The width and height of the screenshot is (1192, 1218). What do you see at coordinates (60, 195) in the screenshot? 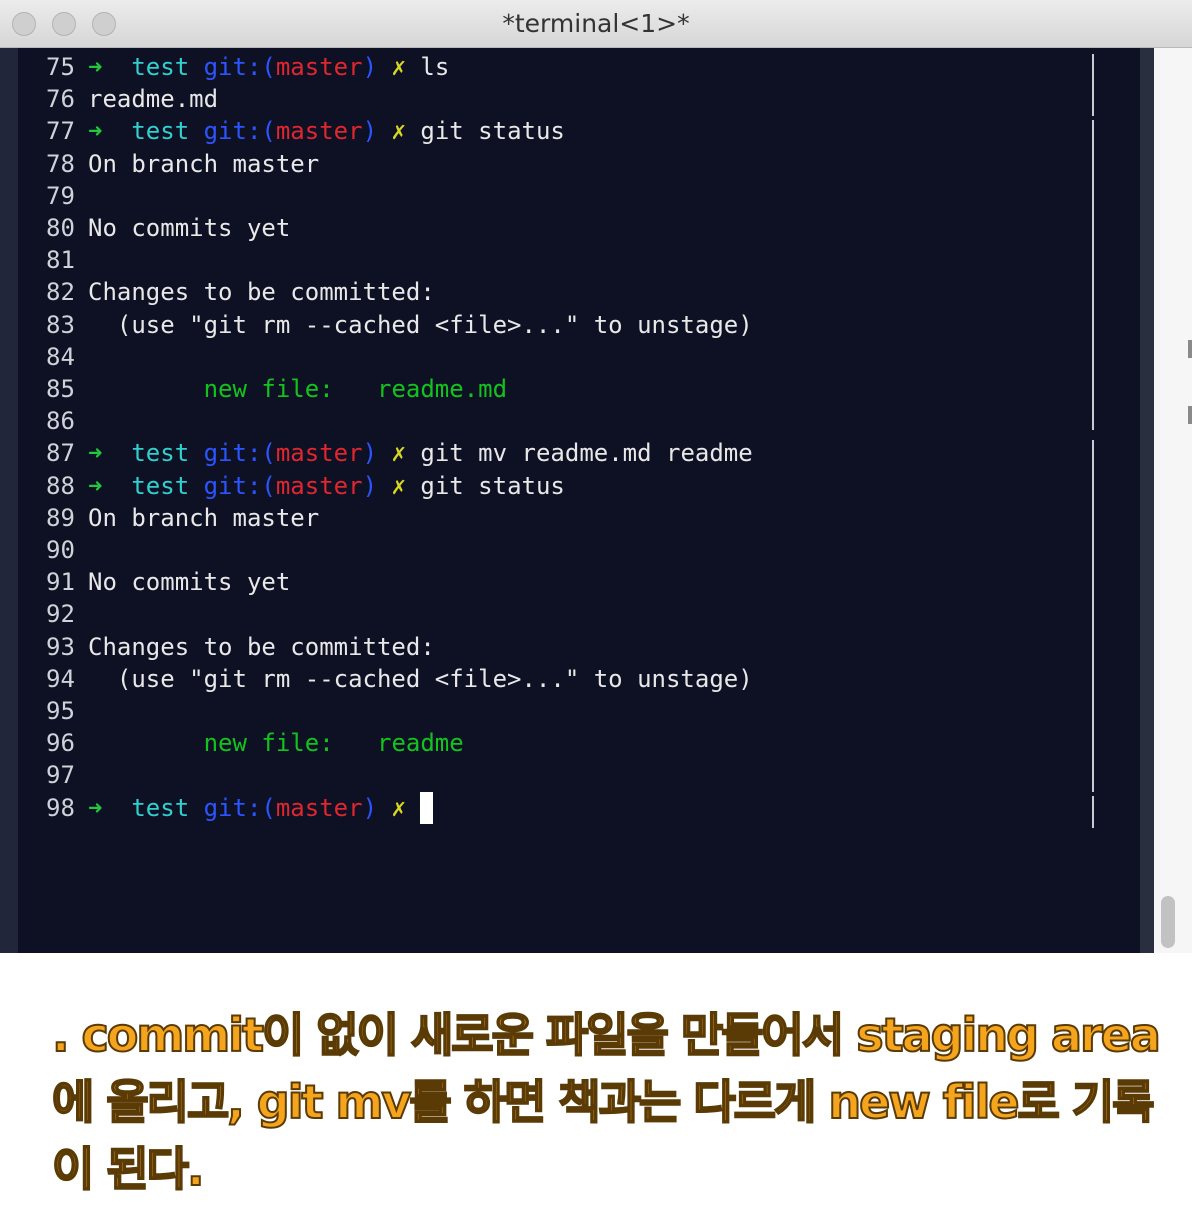
I see `line-number: 79` at bounding box center [60, 195].